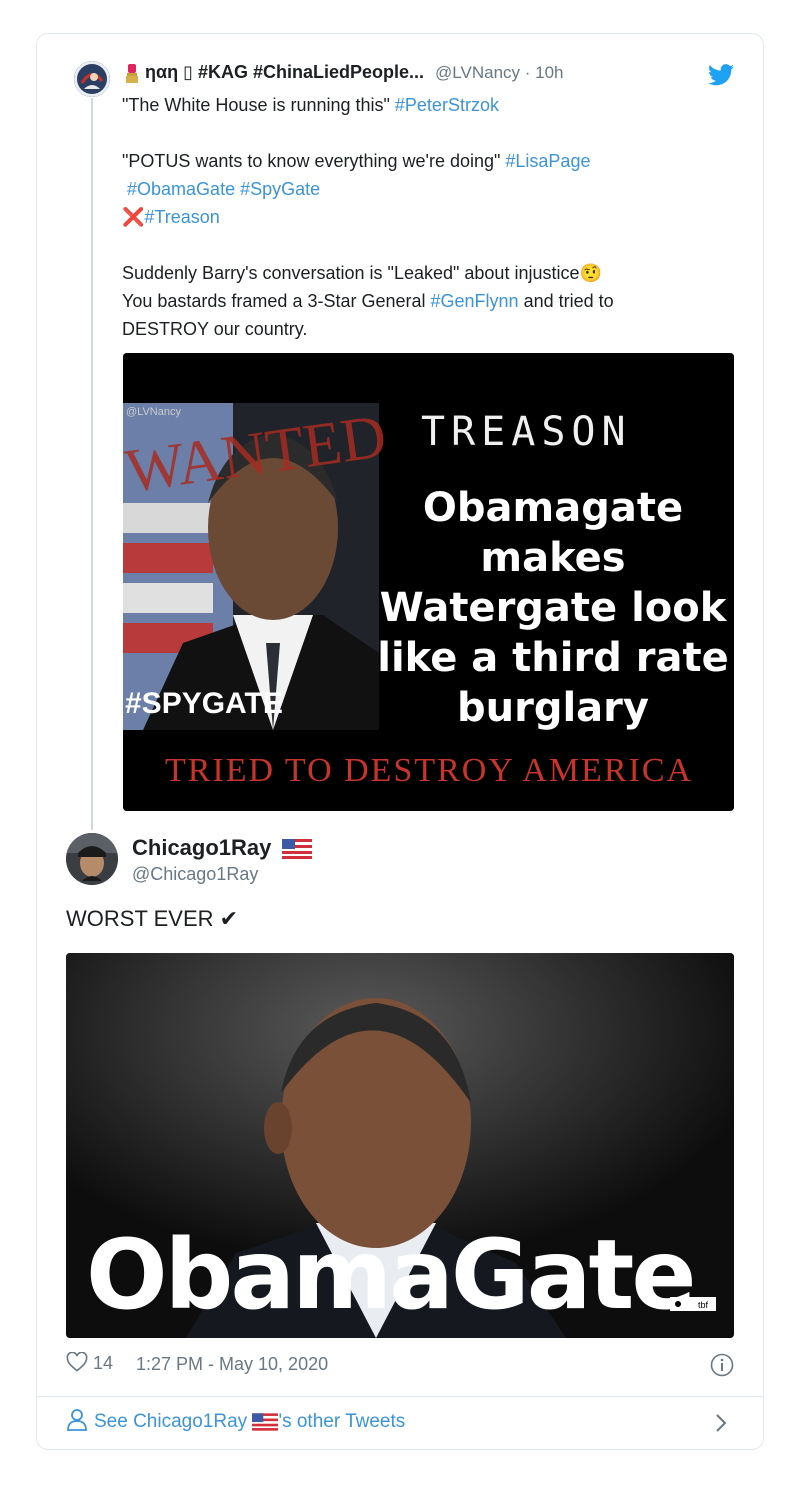  What do you see at coordinates (721, 75) in the screenshot?
I see `twitter-bird-icon` at bounding box center [721, 75].